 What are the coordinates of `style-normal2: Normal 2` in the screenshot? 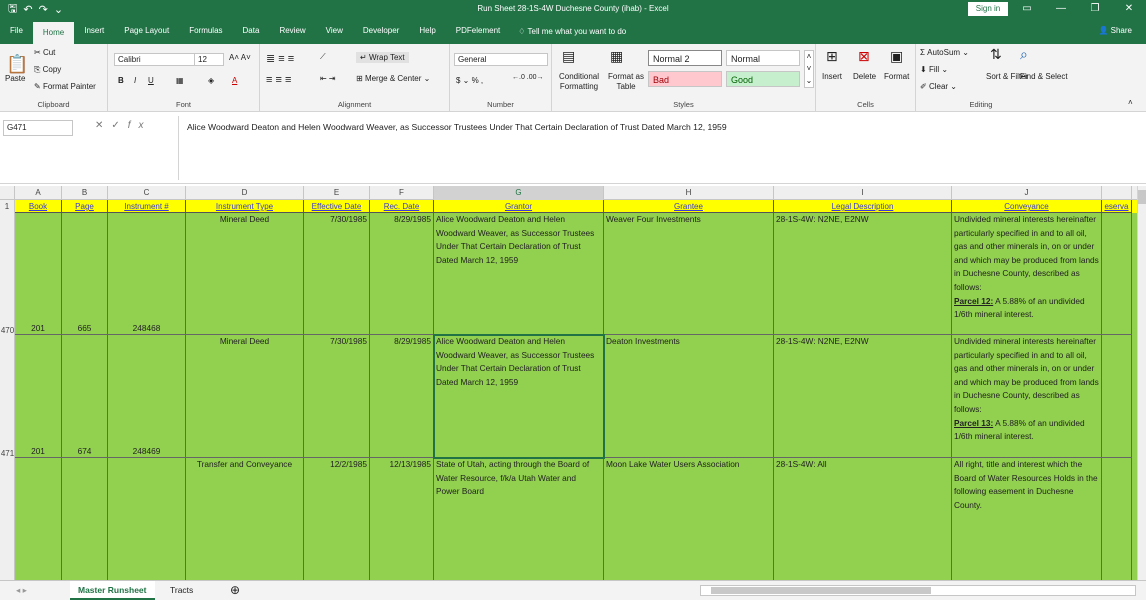 It's located at (685, 58).